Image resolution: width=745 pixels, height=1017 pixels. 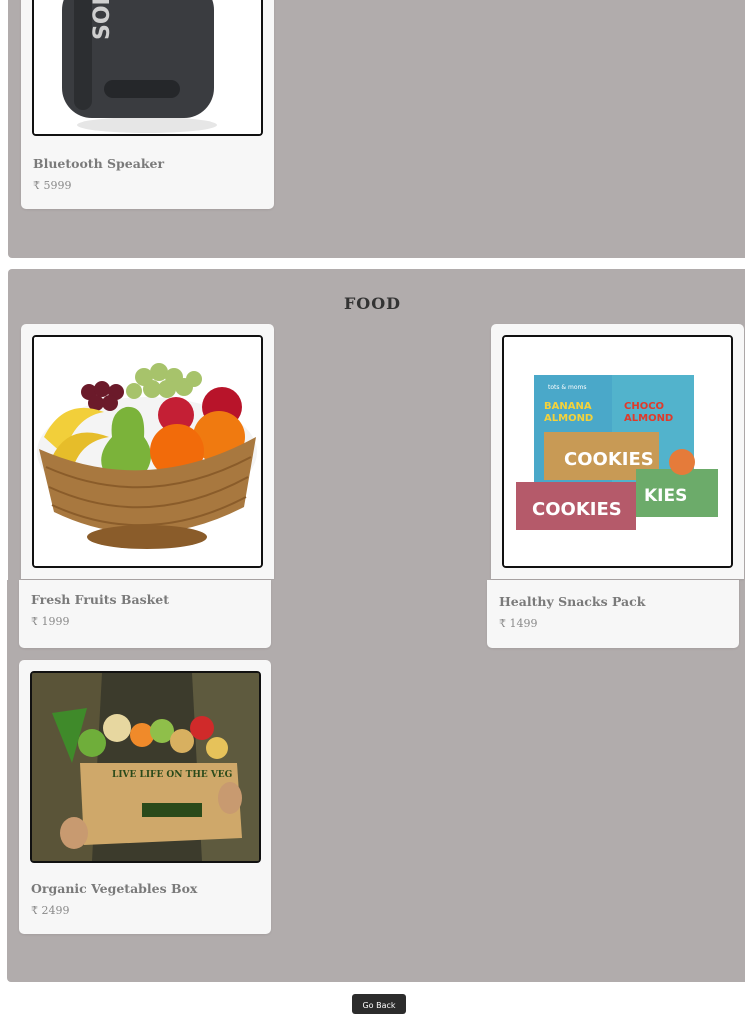 What do you see at coordinates (172, 775) in the screenshot?
I see `box-text: LIVE LIFE ON THE VEG` at bounding box center [172, 775].